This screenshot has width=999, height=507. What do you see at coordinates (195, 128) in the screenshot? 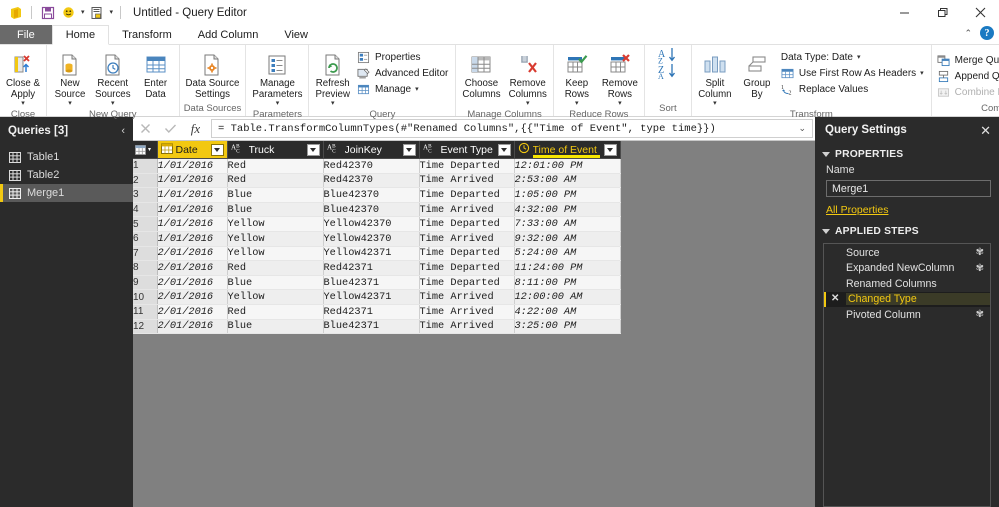
I see `fx-icon: fx` at bounding box center [195, 128].